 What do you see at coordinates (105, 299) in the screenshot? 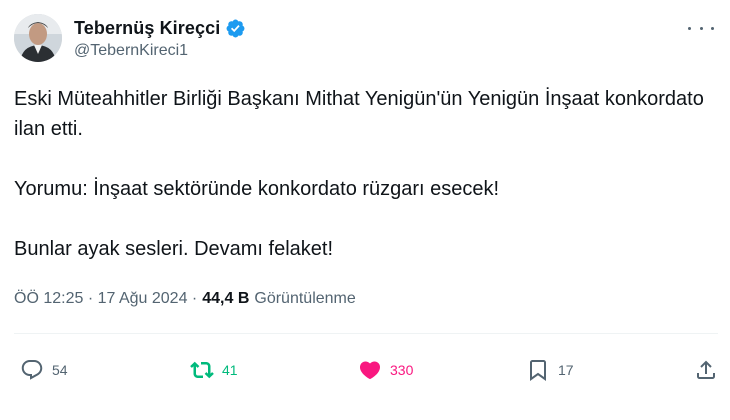
I see `tweet-timestamp: ÖÖ 12:25 · 17 Ağu 2024 ·` at bounding box center [105, 299].